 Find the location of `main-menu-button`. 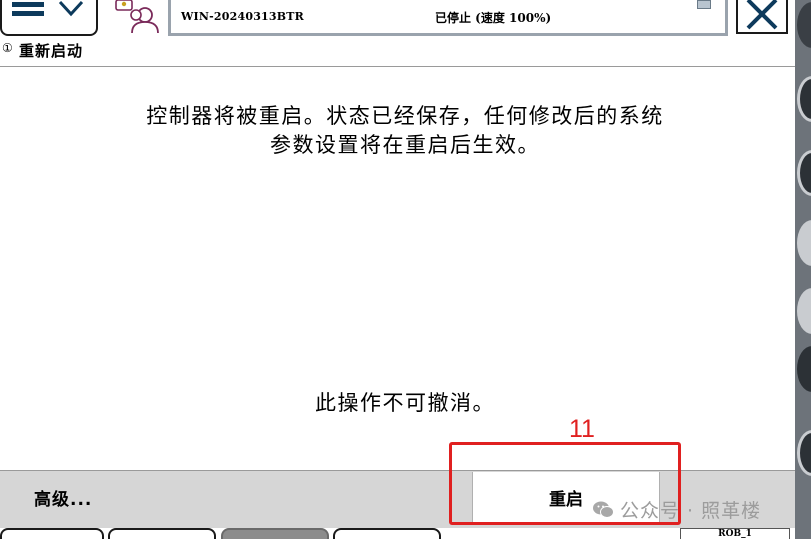

main-menu-button is located at coordinates (49, 18).